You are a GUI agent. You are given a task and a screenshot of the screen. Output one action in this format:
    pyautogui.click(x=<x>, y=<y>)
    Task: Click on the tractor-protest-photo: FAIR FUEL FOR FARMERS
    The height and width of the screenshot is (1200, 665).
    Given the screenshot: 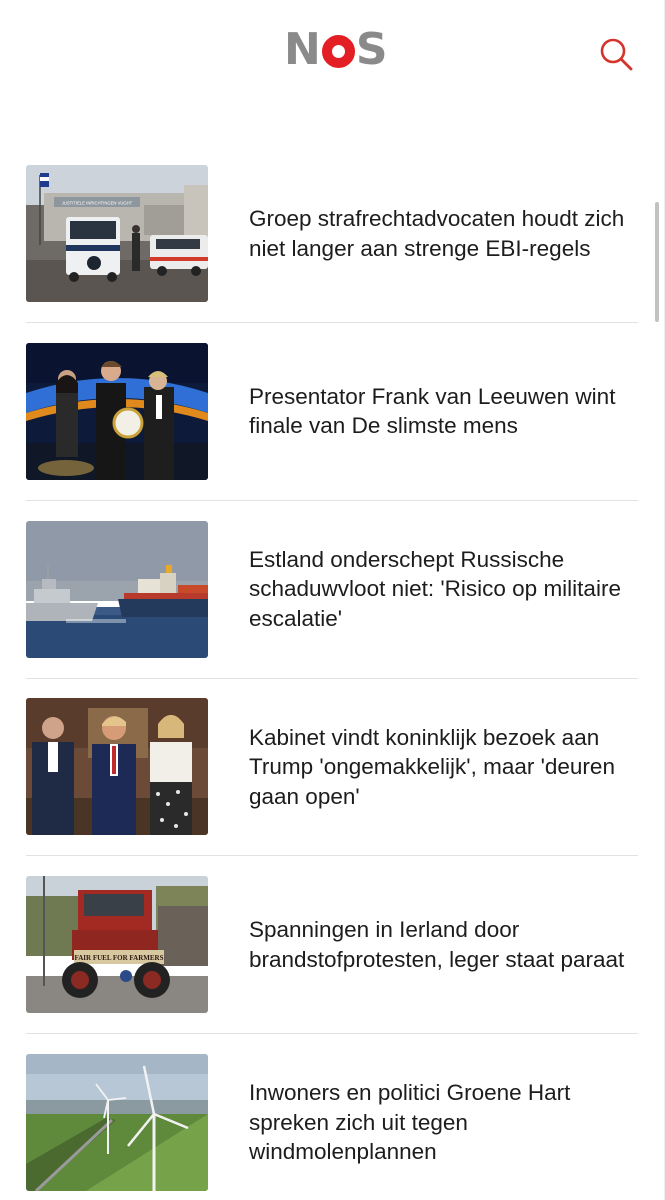 What is the action you would take?
    pyautogui.click(x=117, y=945)
    